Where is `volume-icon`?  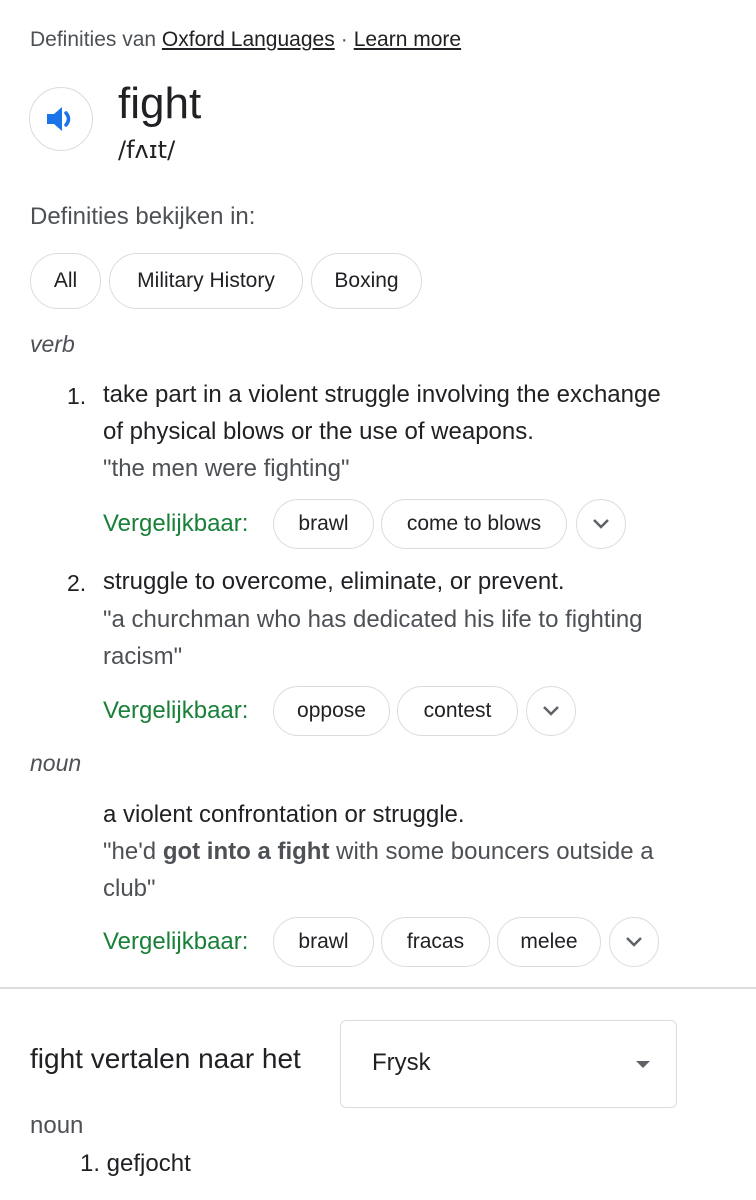
volume-icon is located at coordinates (59, 119).